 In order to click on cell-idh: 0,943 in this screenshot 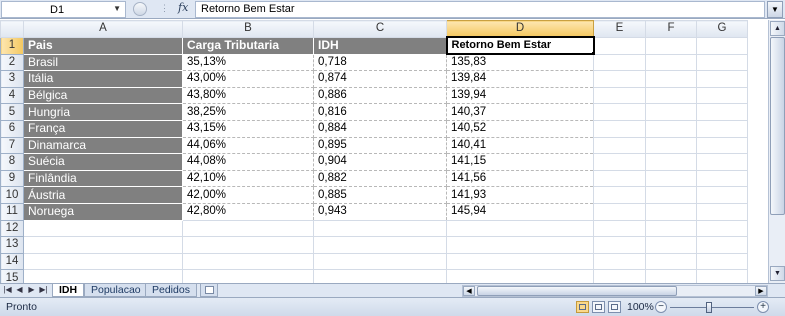, I will do `click(380, 211)`.